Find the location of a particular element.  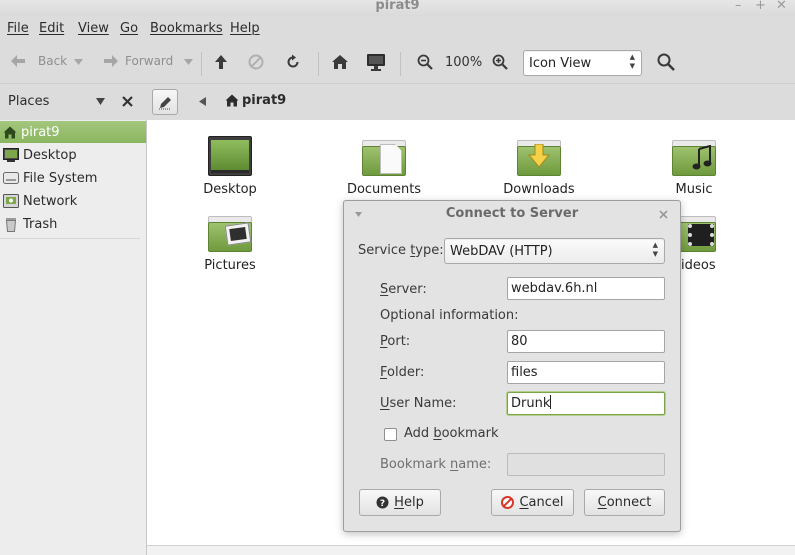

connect-label: Connect is located at coordinates (624, 502).